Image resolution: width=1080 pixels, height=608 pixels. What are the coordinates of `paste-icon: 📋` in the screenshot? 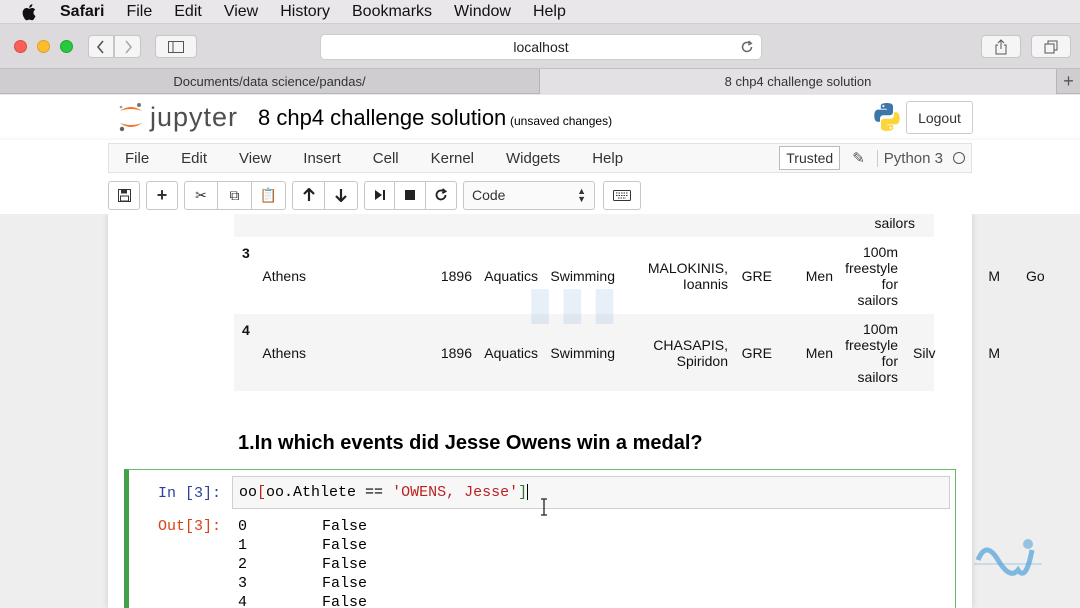 It's located at (268, 194).